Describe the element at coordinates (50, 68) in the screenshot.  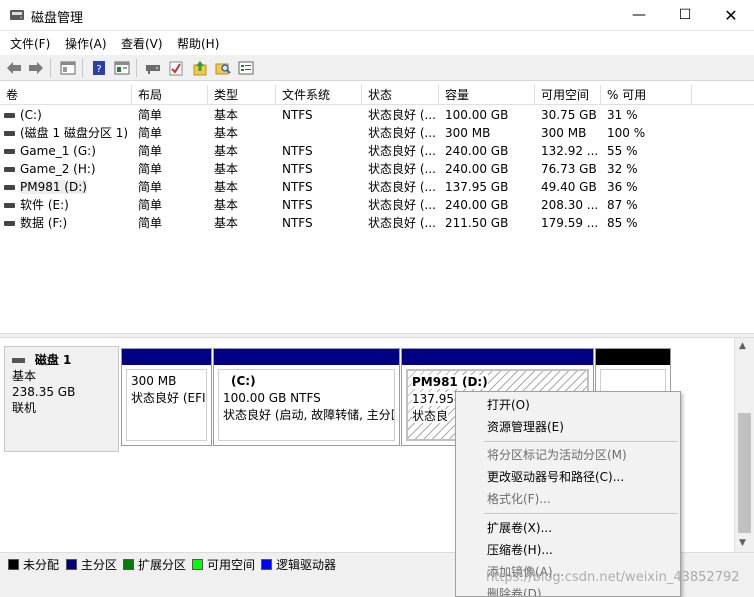
I see `toolbar-separator` at that location.